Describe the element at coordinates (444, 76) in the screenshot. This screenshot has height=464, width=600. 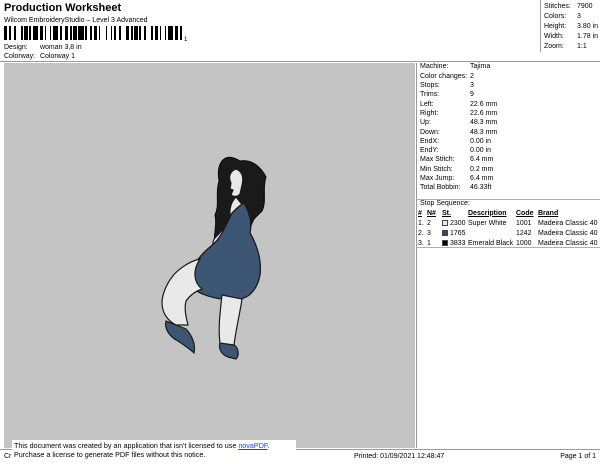
I see `info-label: Color changes:` at that location.